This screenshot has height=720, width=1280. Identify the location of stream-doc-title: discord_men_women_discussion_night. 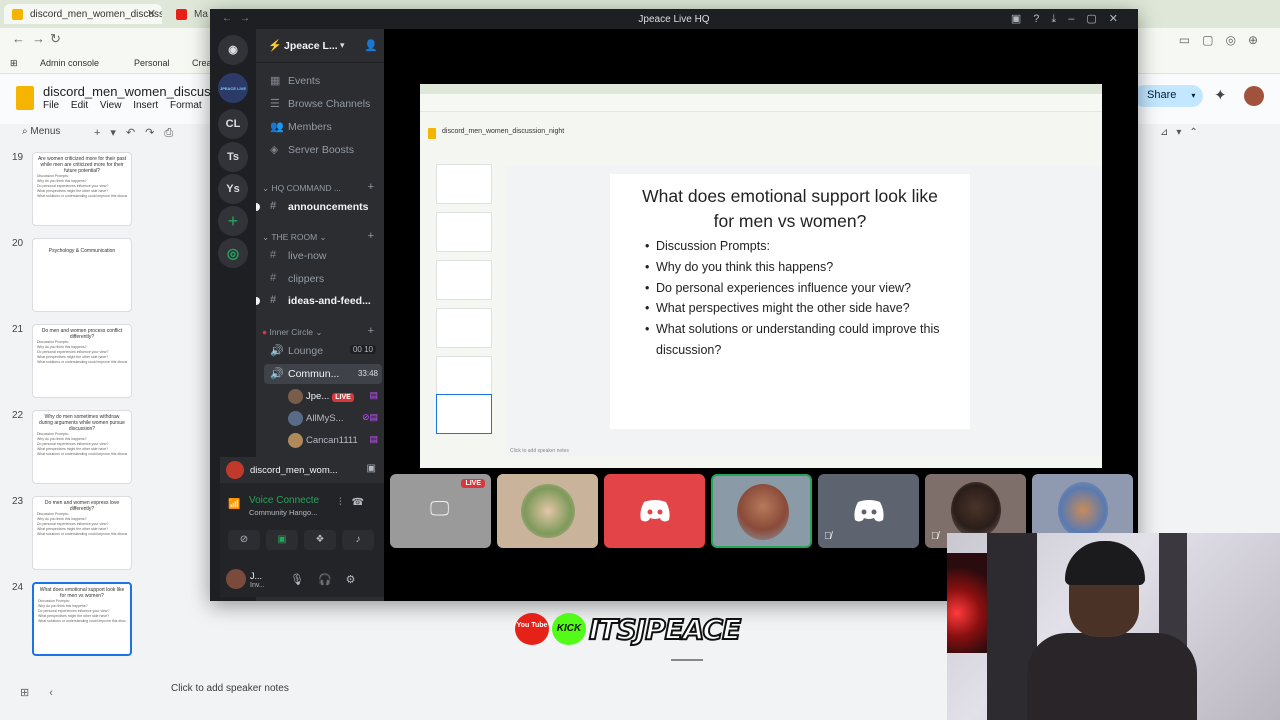
(503, 131).